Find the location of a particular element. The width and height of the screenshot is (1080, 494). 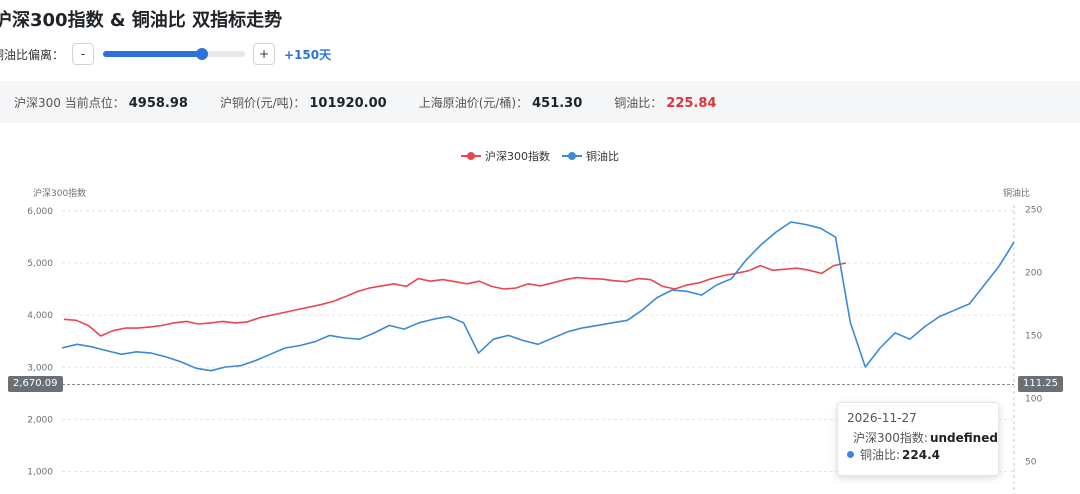

right-tick-label: 150 is located at coordinates (1033, 336).